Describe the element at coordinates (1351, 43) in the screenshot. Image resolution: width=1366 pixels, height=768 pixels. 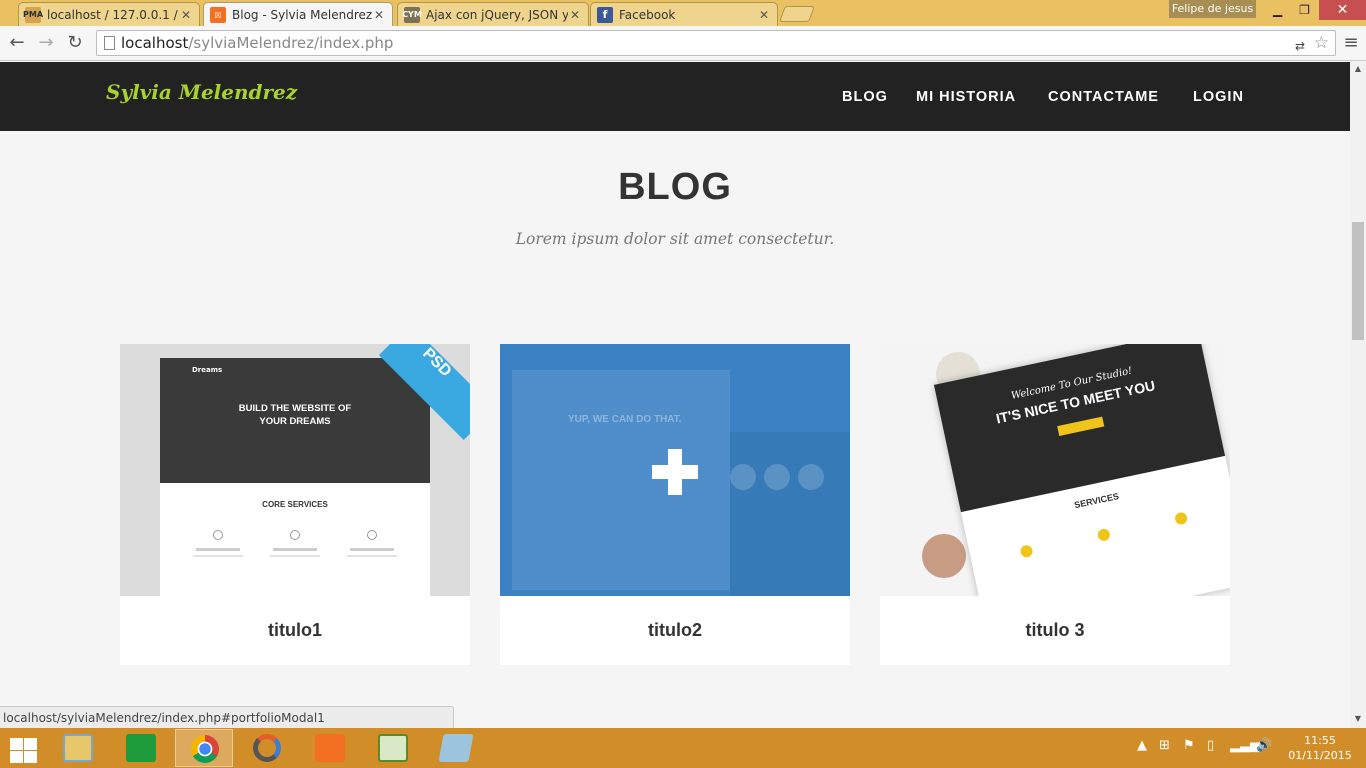
I see `menu-icon: ≡` at that location.